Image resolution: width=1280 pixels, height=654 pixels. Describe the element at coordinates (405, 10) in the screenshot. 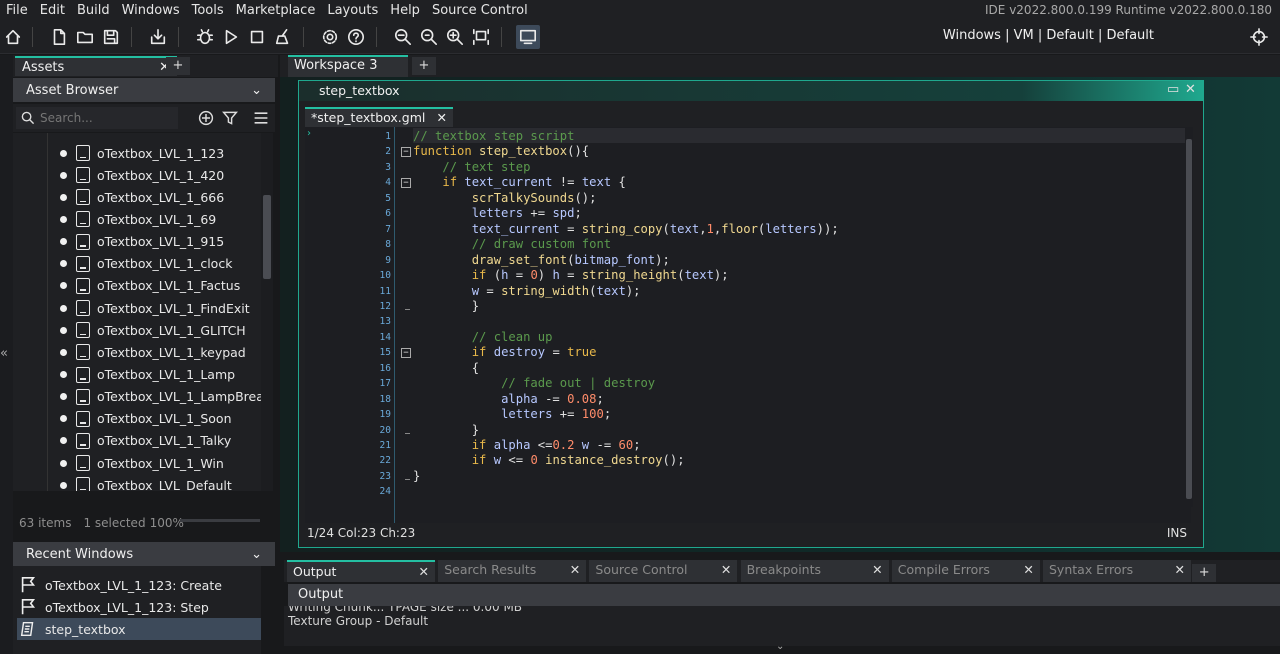

I see `menu-help: Help` at that location.